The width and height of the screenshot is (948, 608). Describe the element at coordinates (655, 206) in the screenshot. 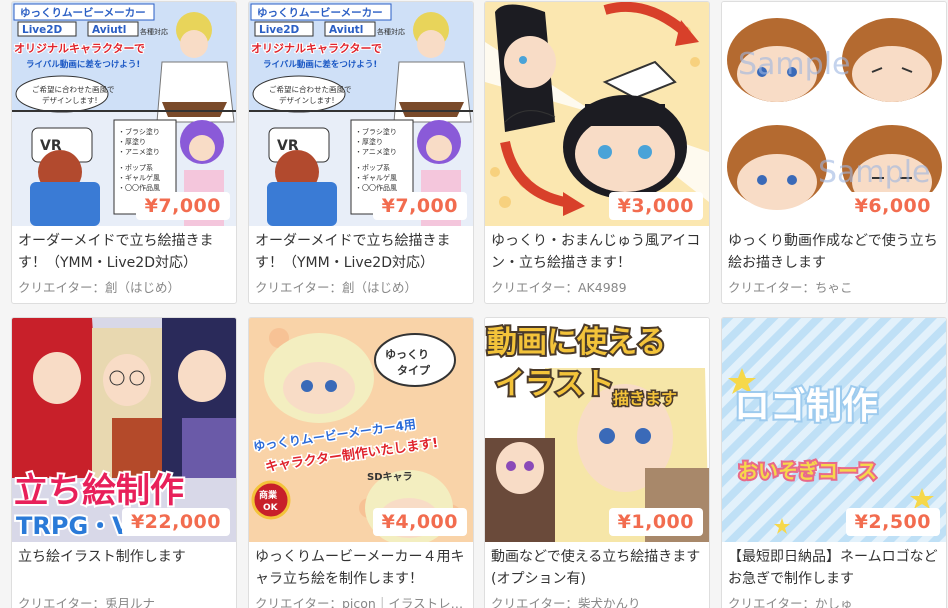

I see `price-label: ¥3,000` at that location.